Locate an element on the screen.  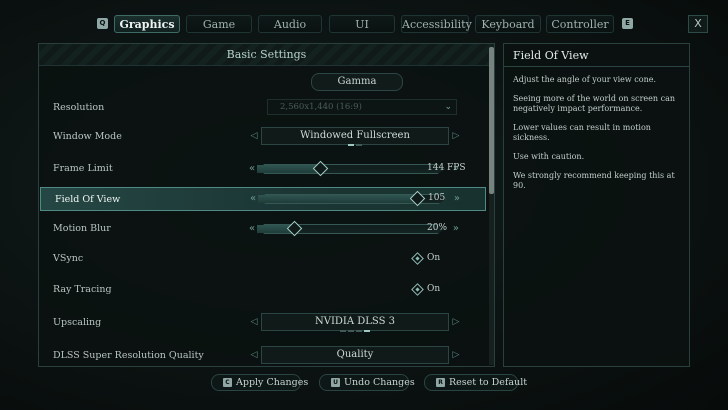
apply-changes-button: C Apply Changes is located at coordinates (259, 382).